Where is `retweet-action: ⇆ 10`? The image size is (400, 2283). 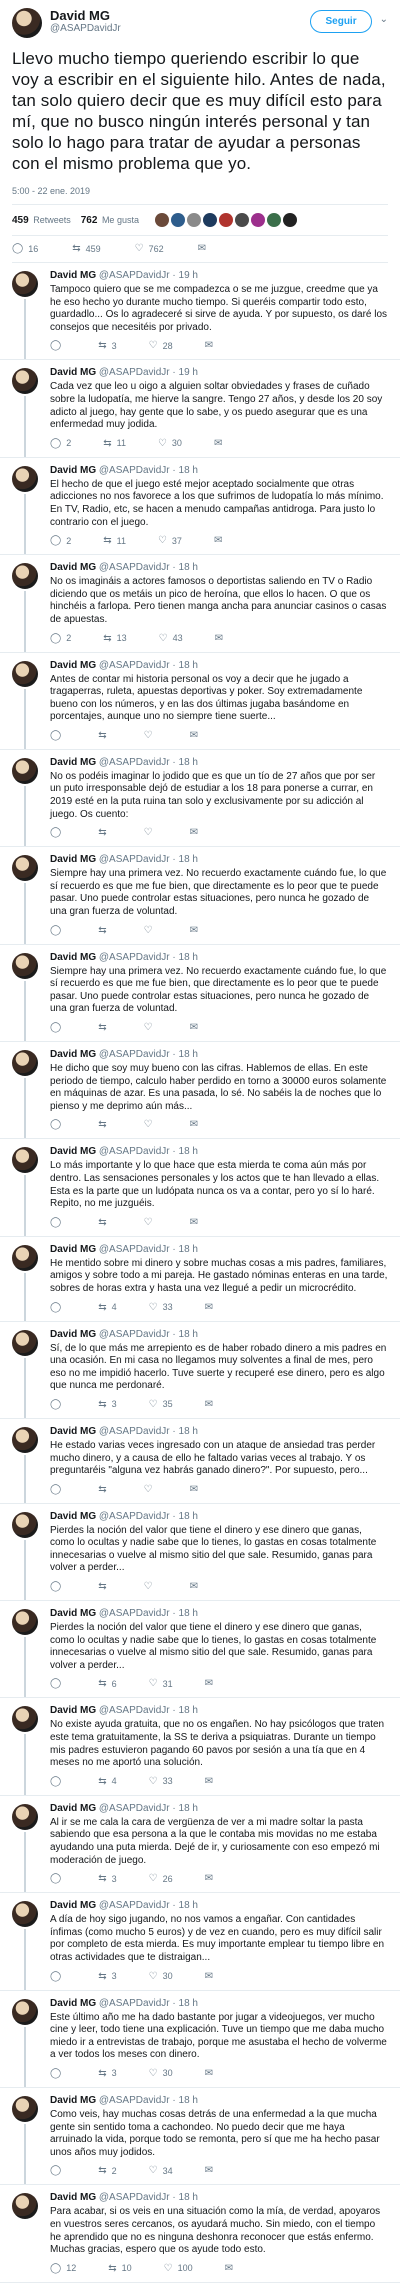 retweet-action: ⇆ 10 is located at coordinates (119, 2268).